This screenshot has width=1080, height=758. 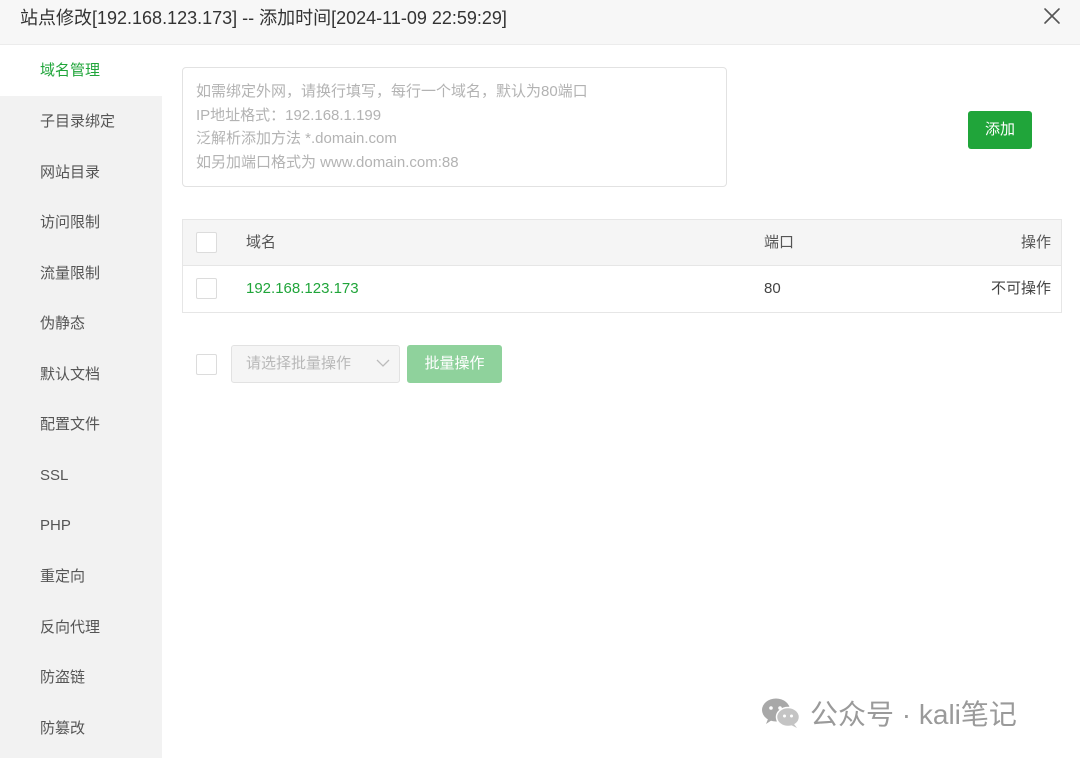 I want to click on sidebar-item-label: 反向代理, so click(x=70, y=627).